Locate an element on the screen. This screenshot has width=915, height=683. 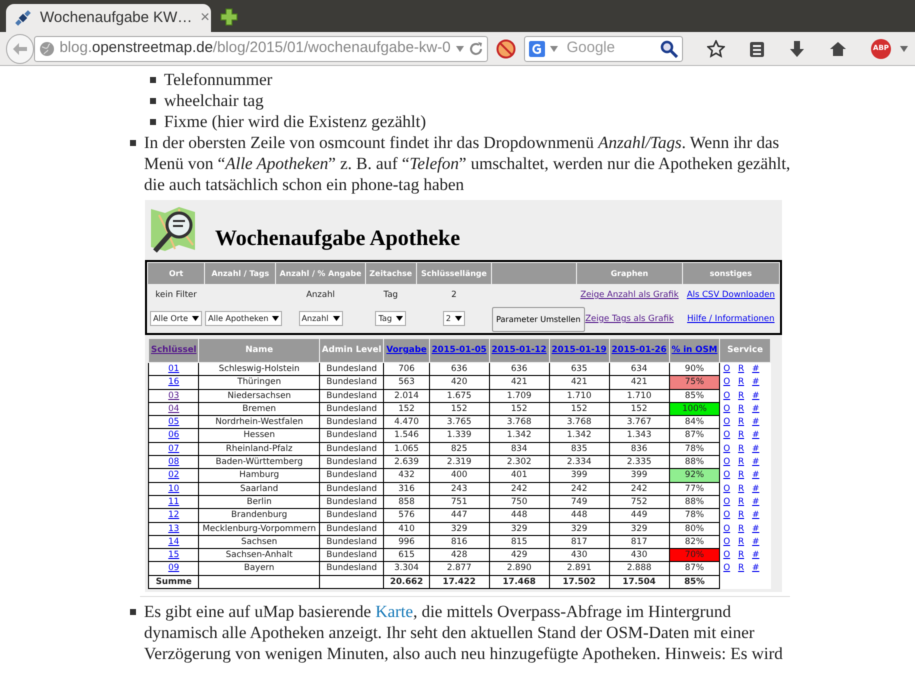
link: Karte is located at coordinates (394, 612).